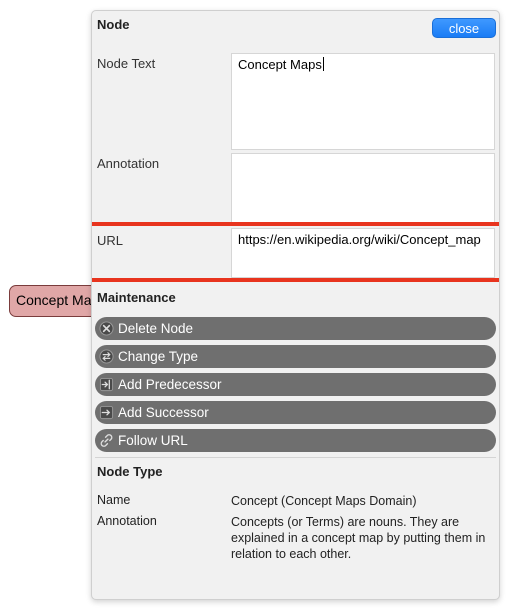 The width and height of the screenshot is (511, 608). Describe the element at coordinates (295, 412) in the screenshot. I see `add-successor-button: Add Successor` at that location.